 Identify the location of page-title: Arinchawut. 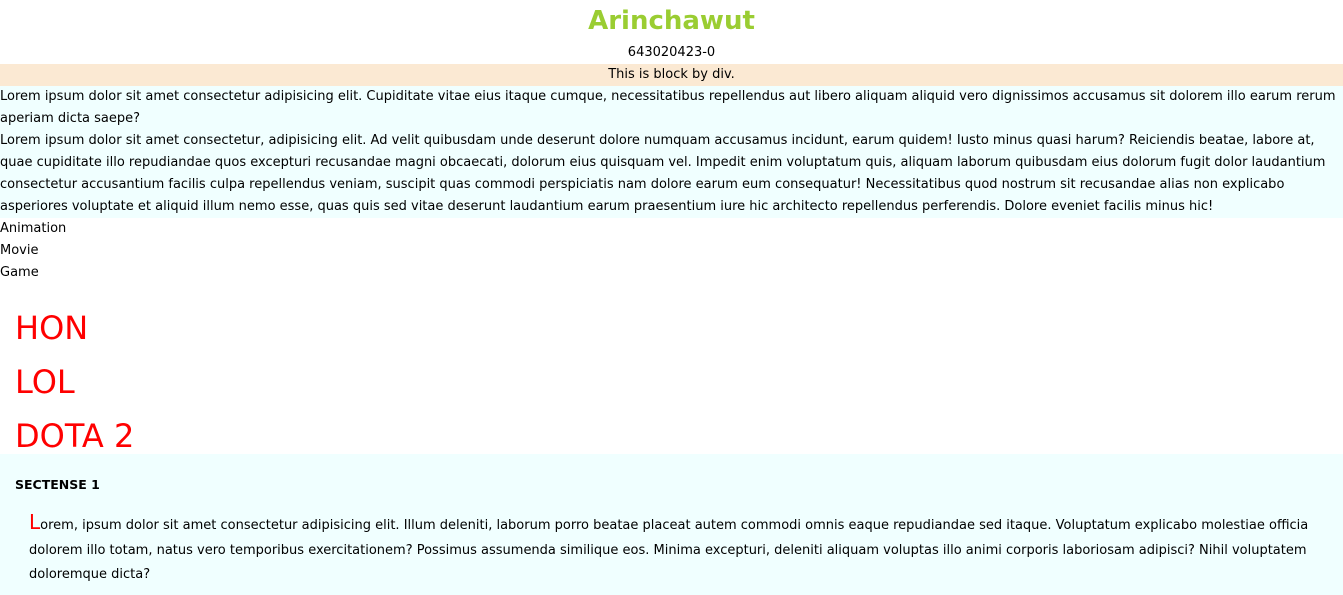
(671, 21).